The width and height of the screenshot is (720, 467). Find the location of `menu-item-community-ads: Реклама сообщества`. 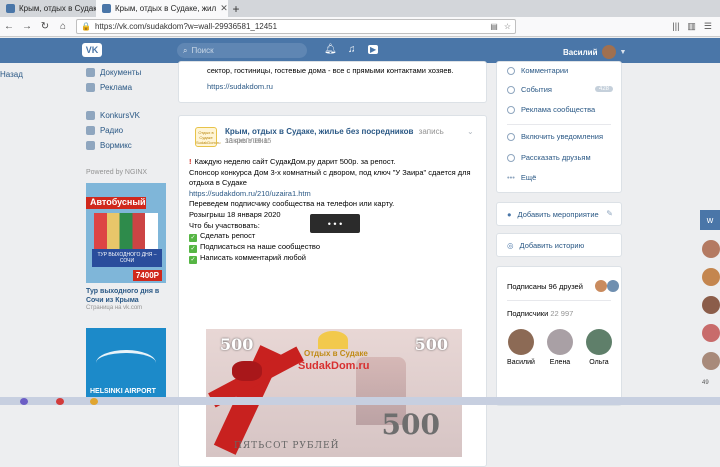

menu-item-community-ads: Реклама сообщества is located at coordinates (551, 109).